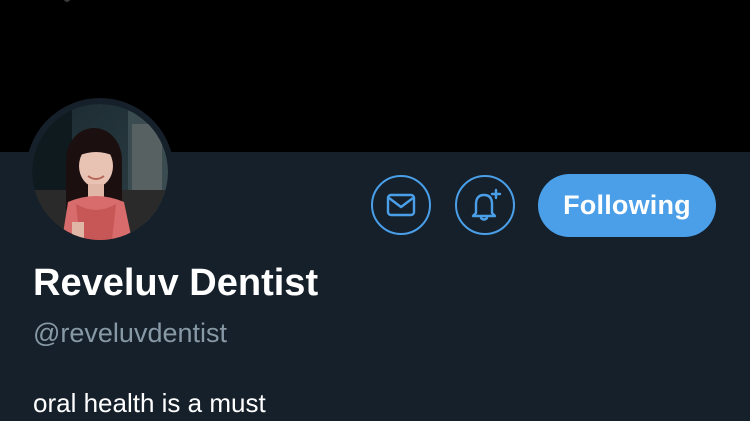 The image size is (750, 421). I want to click on bell-plus-icon, so click(486, 204).